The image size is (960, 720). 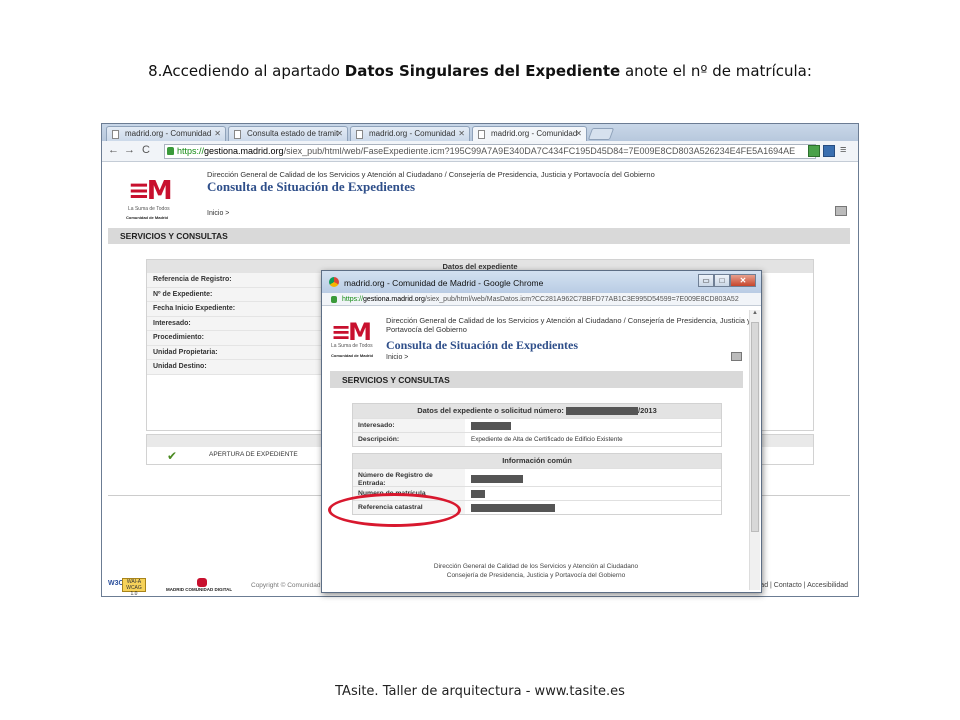 I want to click on table-row: Interesado:, so click(x=537, y=425).